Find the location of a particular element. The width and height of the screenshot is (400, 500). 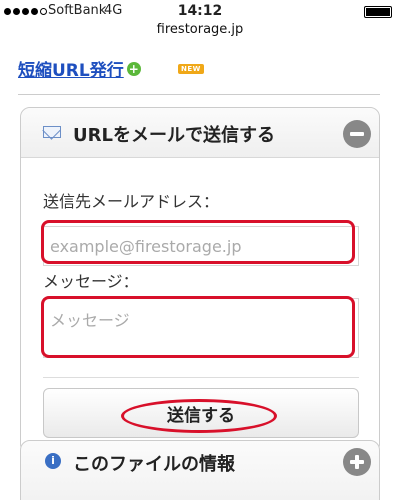

short-url-row: 短縮URL発行 + is located at coordinates (79, 68).